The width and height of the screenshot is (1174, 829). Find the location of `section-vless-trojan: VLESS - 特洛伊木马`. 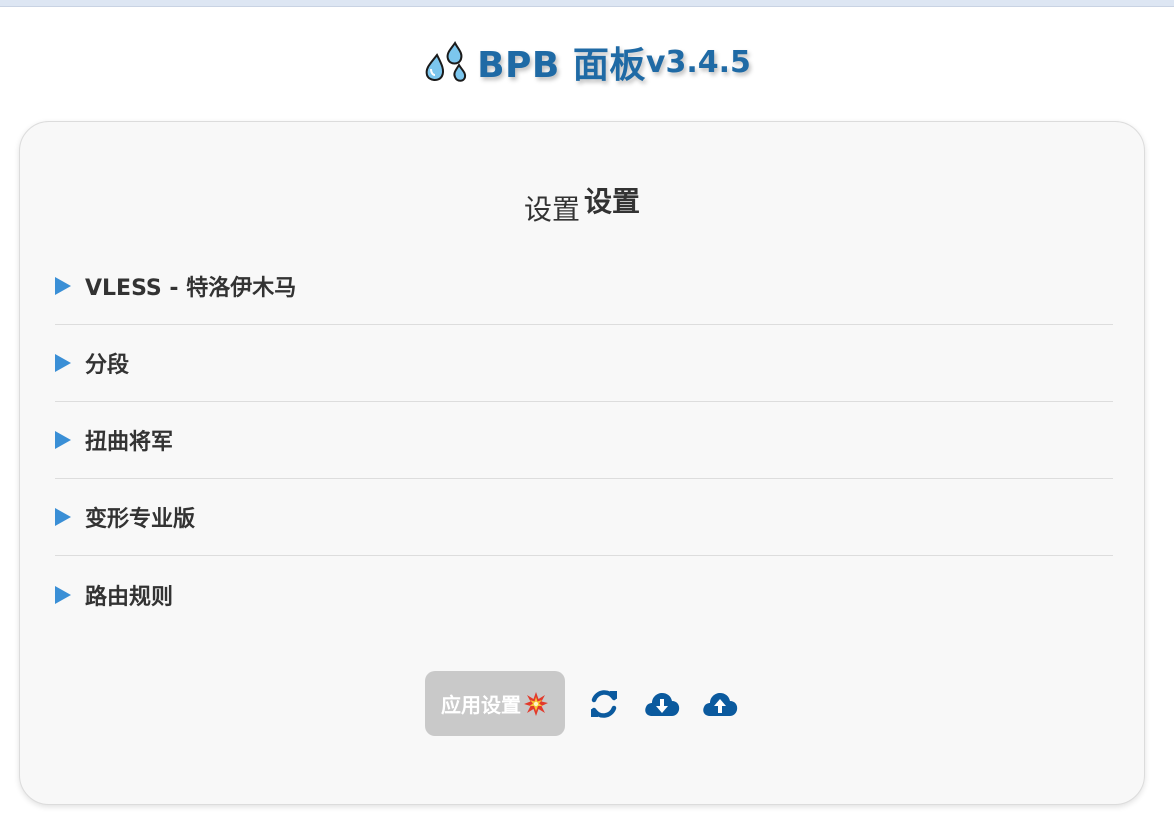

section-vless-trojan: VLESS - 特洛伊木马 is located at coordinates (584, 286).